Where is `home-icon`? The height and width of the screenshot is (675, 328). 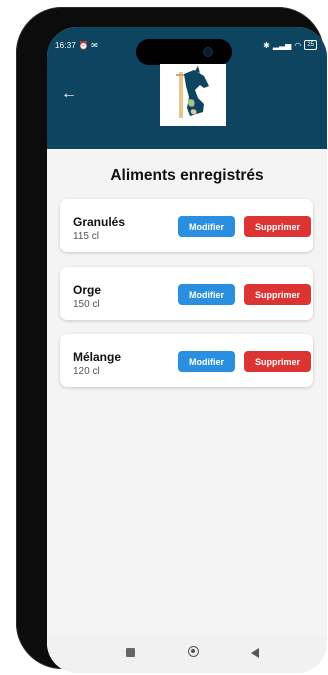
home-icon is located at coordinates (193, 651).